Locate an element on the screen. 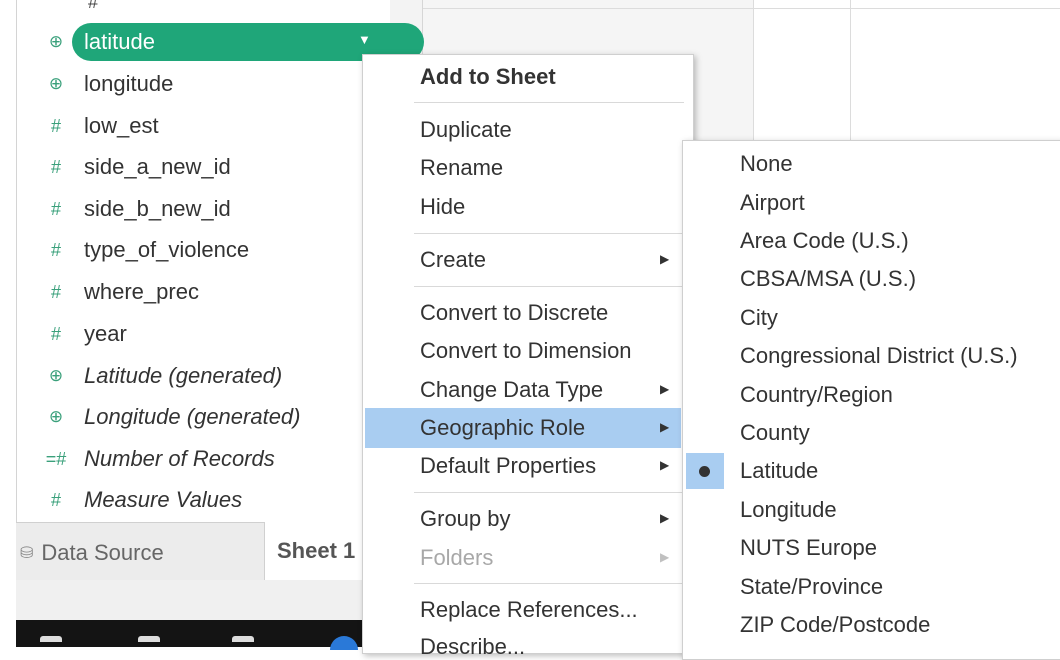 The height and width of the screenshot is (660, 1060). field-name: low_est is located at coordinates (121, 125).